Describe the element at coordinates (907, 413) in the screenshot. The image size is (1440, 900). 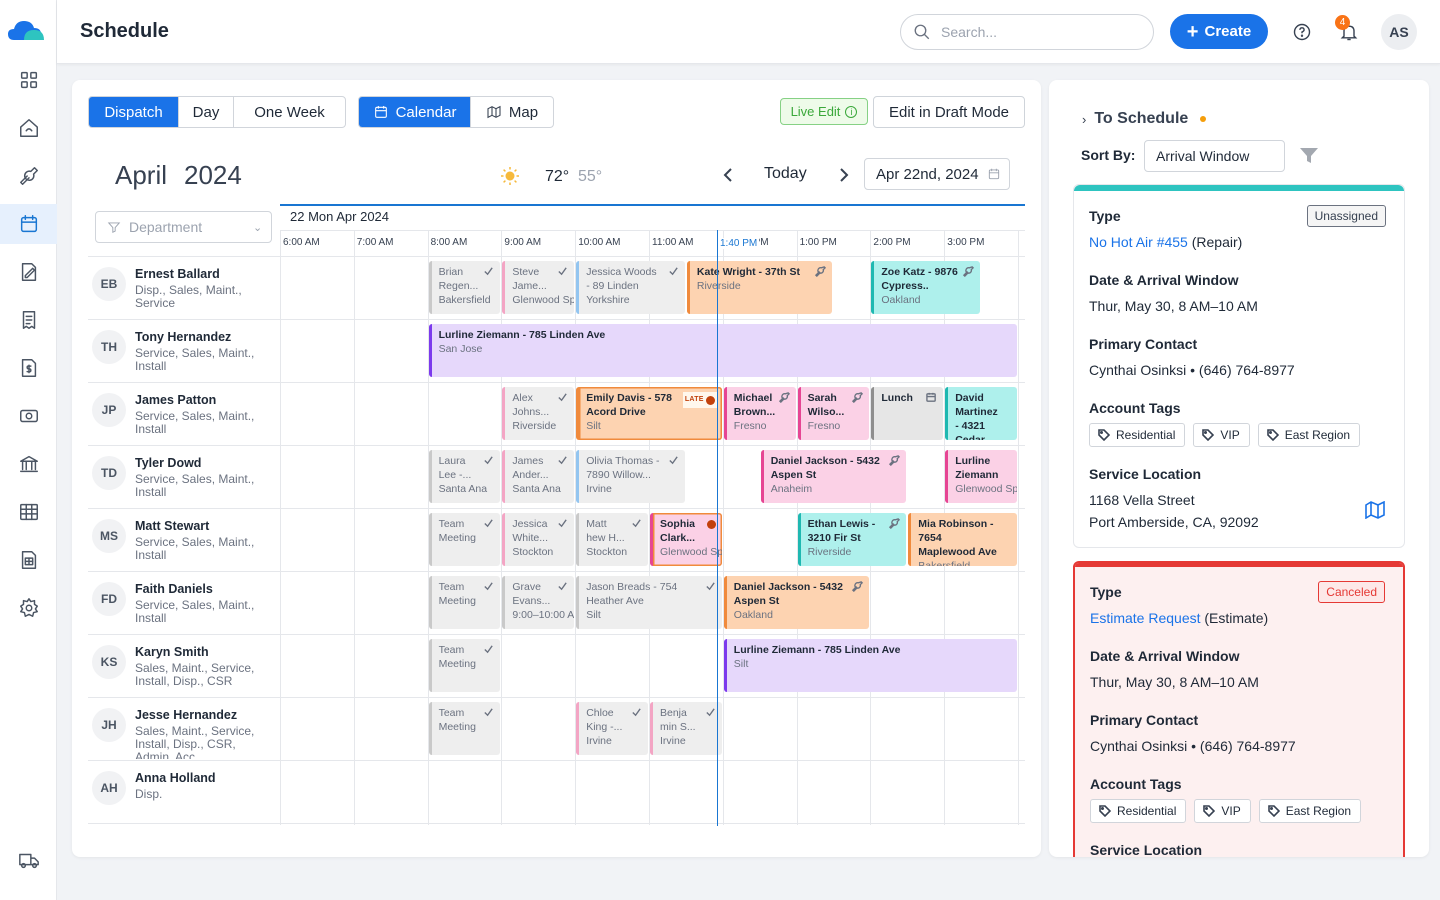
I see `job-block: Lunch` at that location.